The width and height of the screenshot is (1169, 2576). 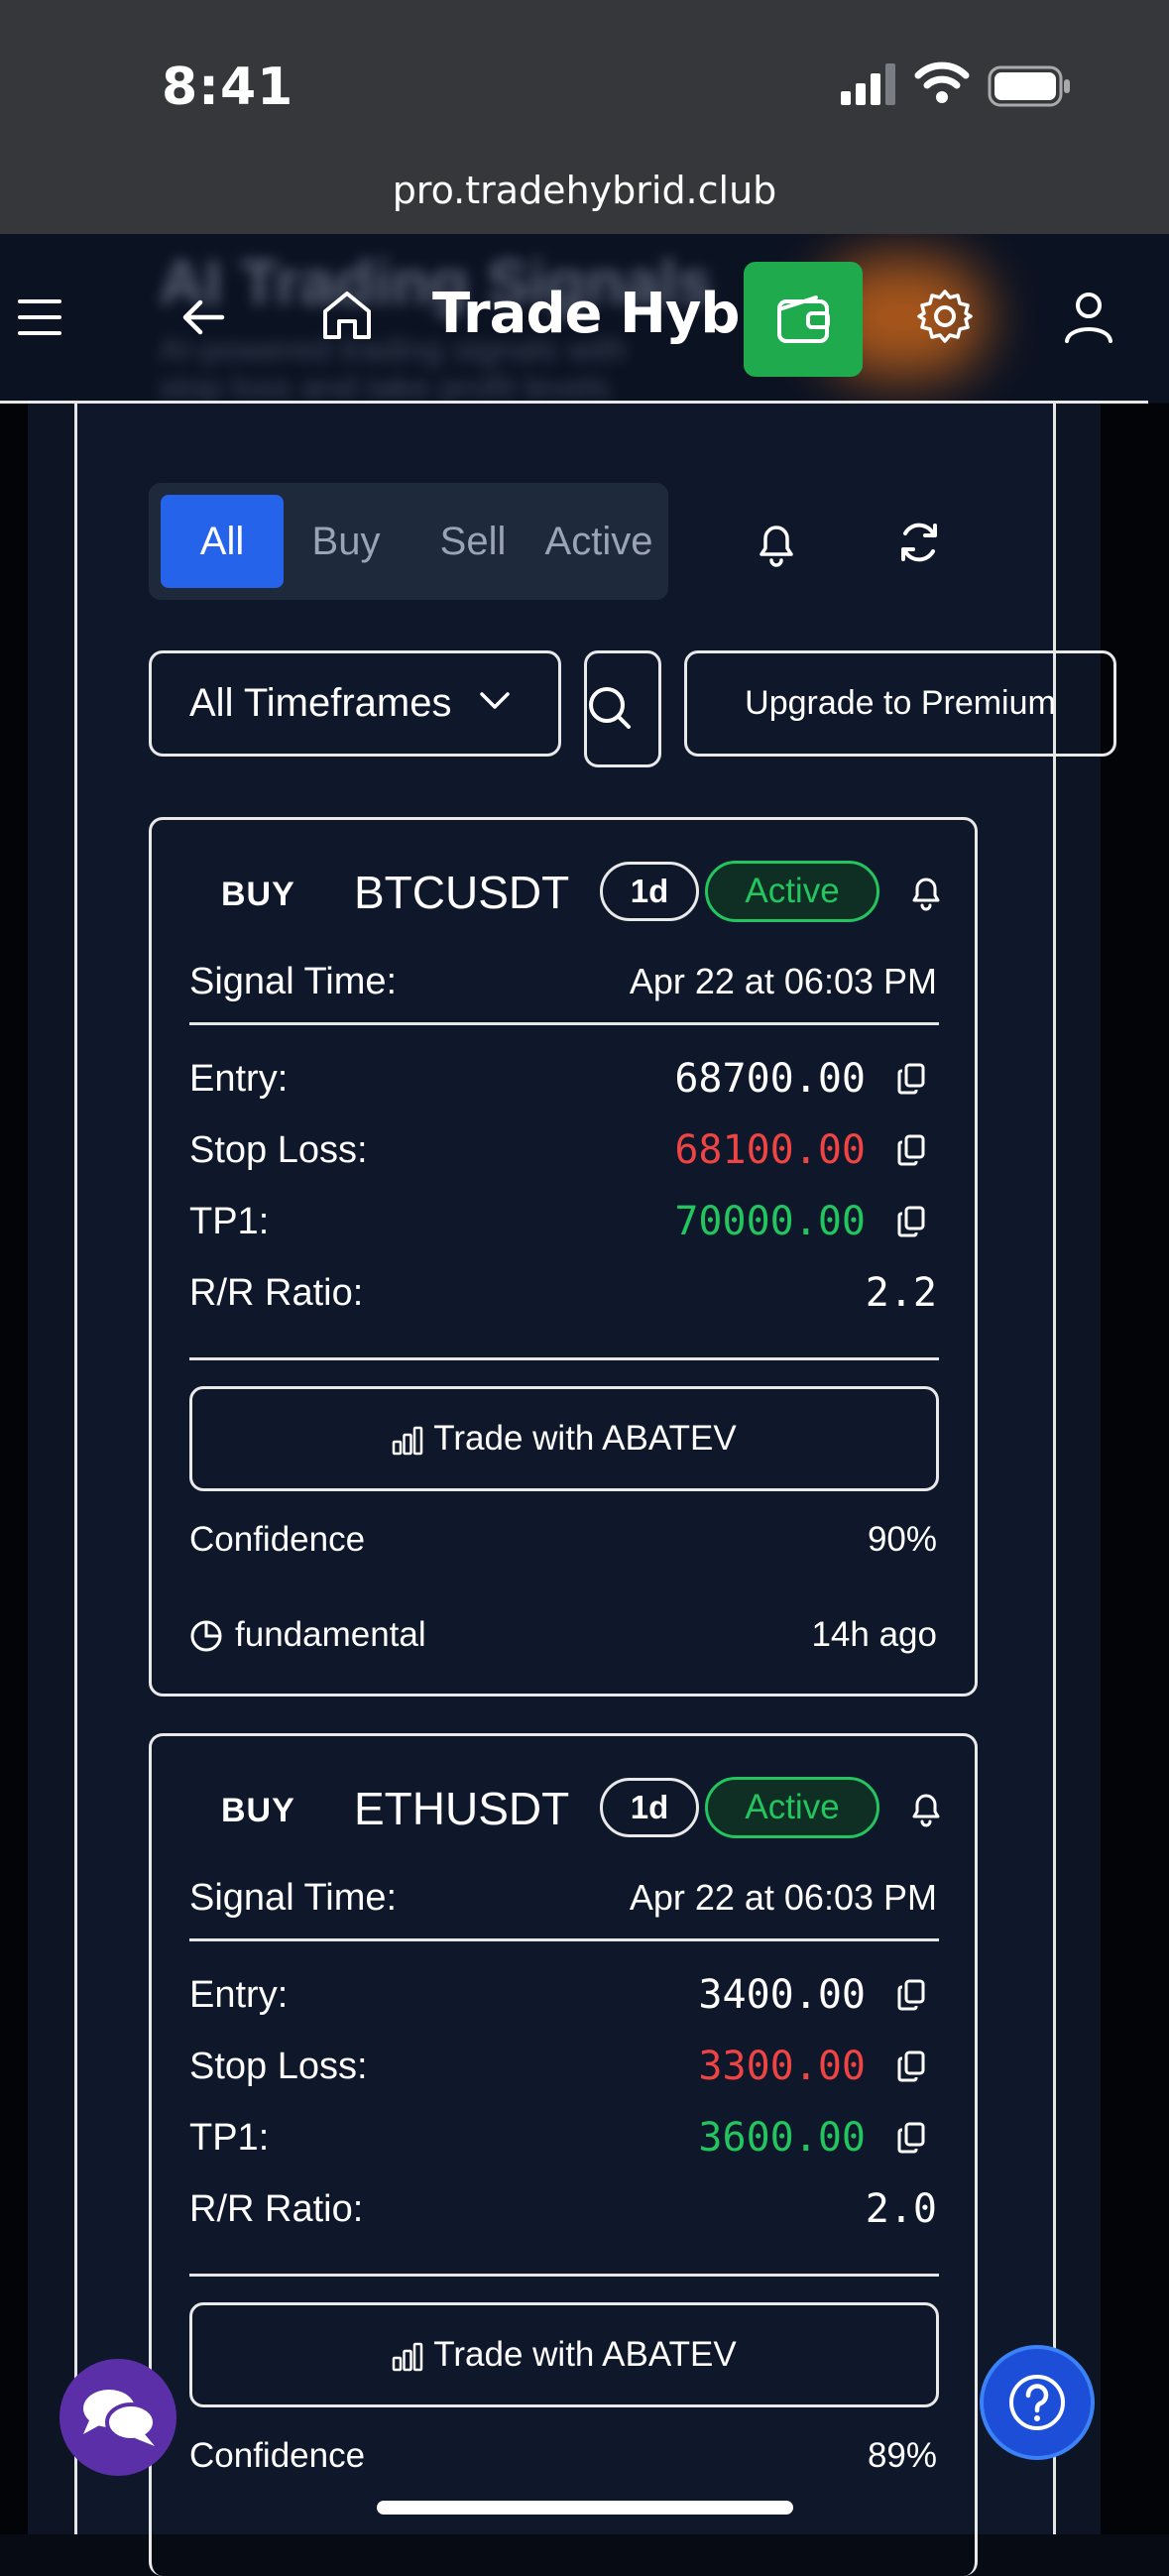 I want to click on tab-buy: Buy, so click(x=346, y=541).